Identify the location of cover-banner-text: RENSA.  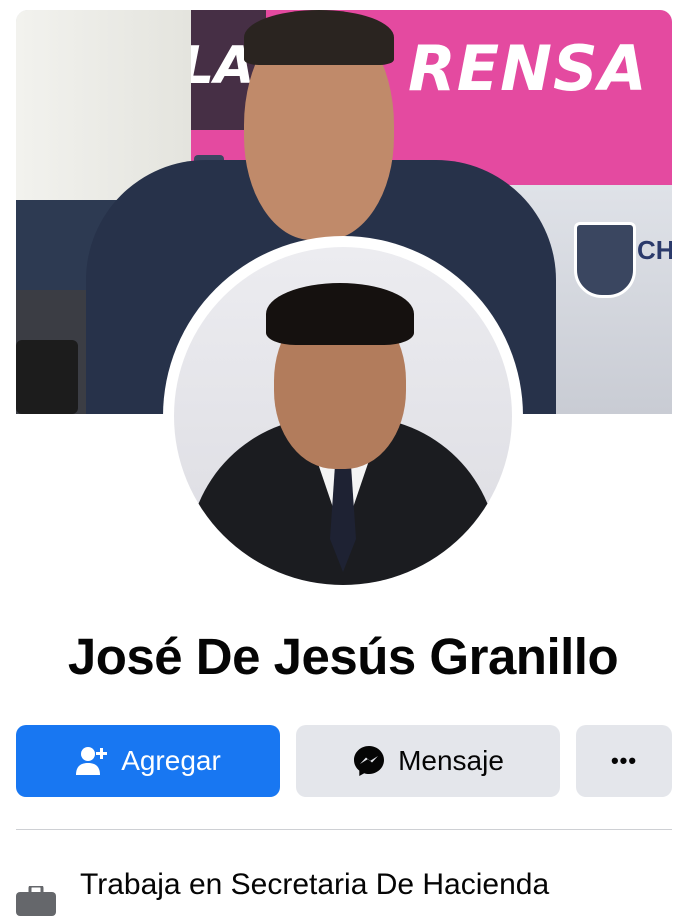
(528, 68).